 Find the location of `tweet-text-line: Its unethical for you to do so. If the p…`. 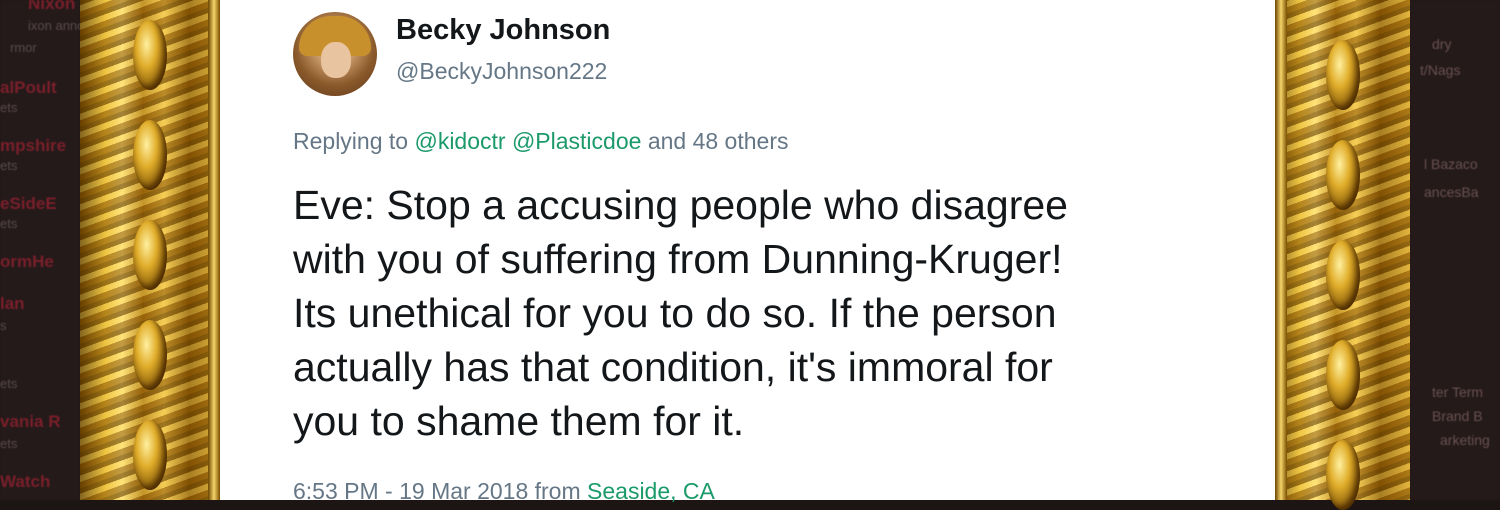

tweet-text-line: Its unethical for you to do so. If the p… is located at coordinates (675, 313).